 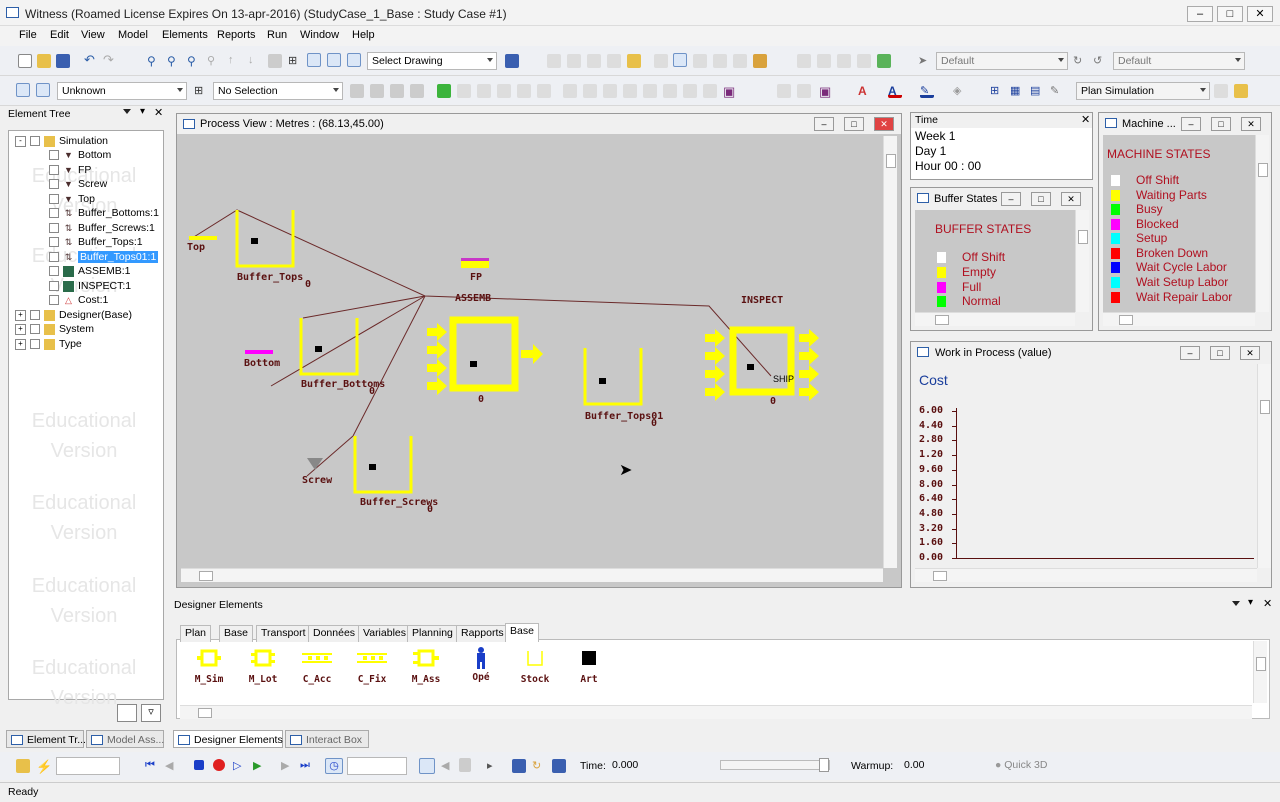 What do you see at coordinates (925, 61) in the screenshot?
I see `pointer-icon: ➤` at bounding box center [925, 61].